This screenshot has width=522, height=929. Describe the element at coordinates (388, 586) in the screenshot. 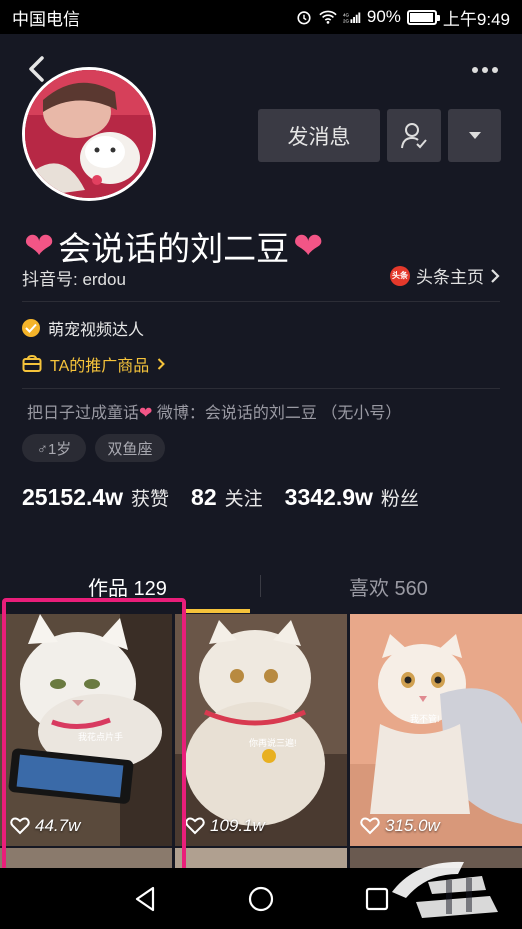

I see `tab-likes: 喜欢 560` at that location.